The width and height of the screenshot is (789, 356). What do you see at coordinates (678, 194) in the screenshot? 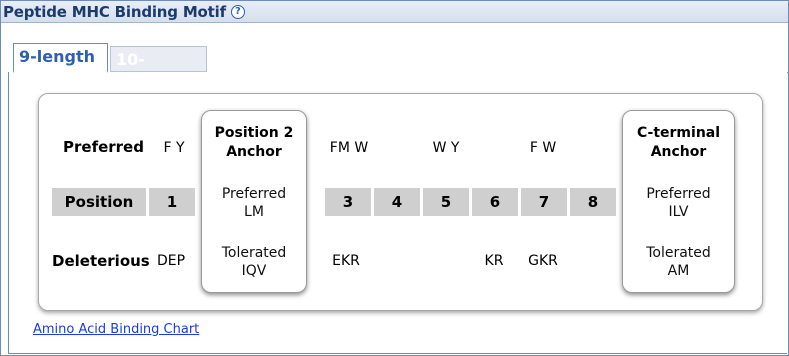
I see `c-preferred-label: Preferred` at bounding box center [678, 194].